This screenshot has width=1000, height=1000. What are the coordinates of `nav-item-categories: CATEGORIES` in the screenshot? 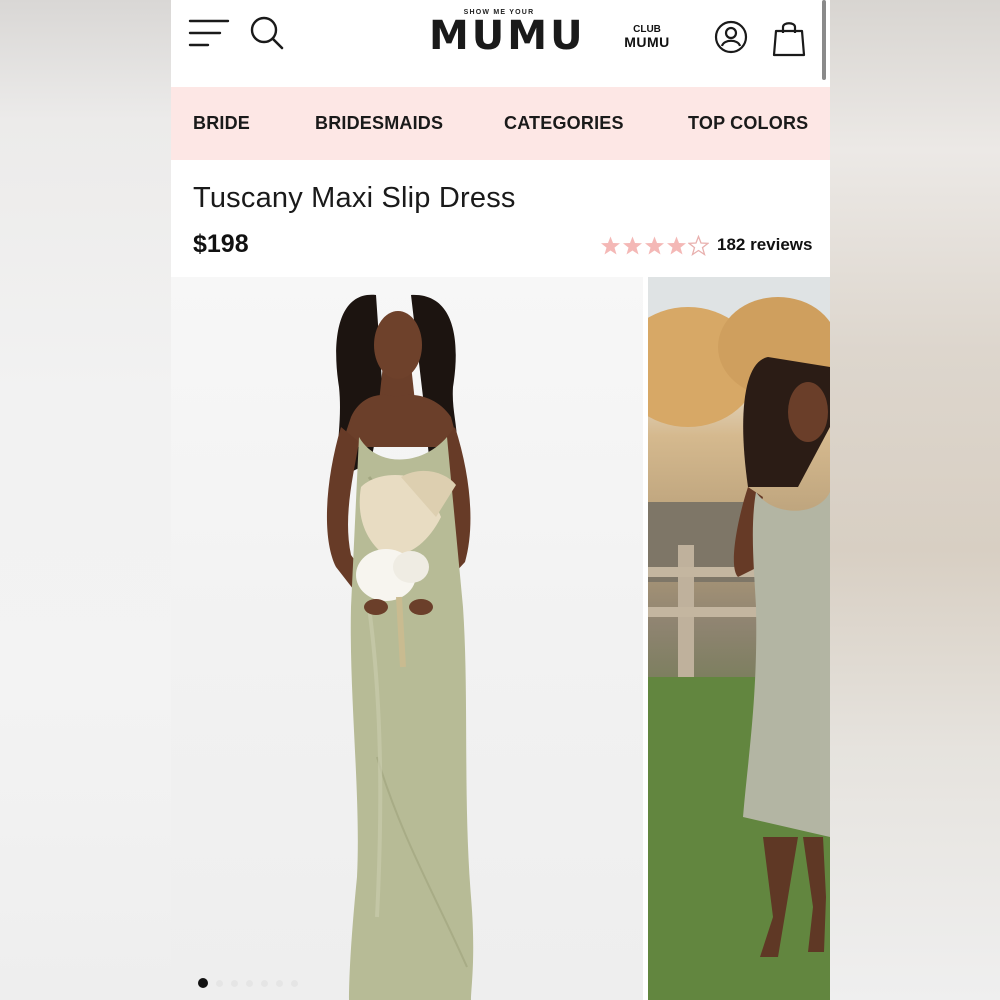 It's located at (564, 123).